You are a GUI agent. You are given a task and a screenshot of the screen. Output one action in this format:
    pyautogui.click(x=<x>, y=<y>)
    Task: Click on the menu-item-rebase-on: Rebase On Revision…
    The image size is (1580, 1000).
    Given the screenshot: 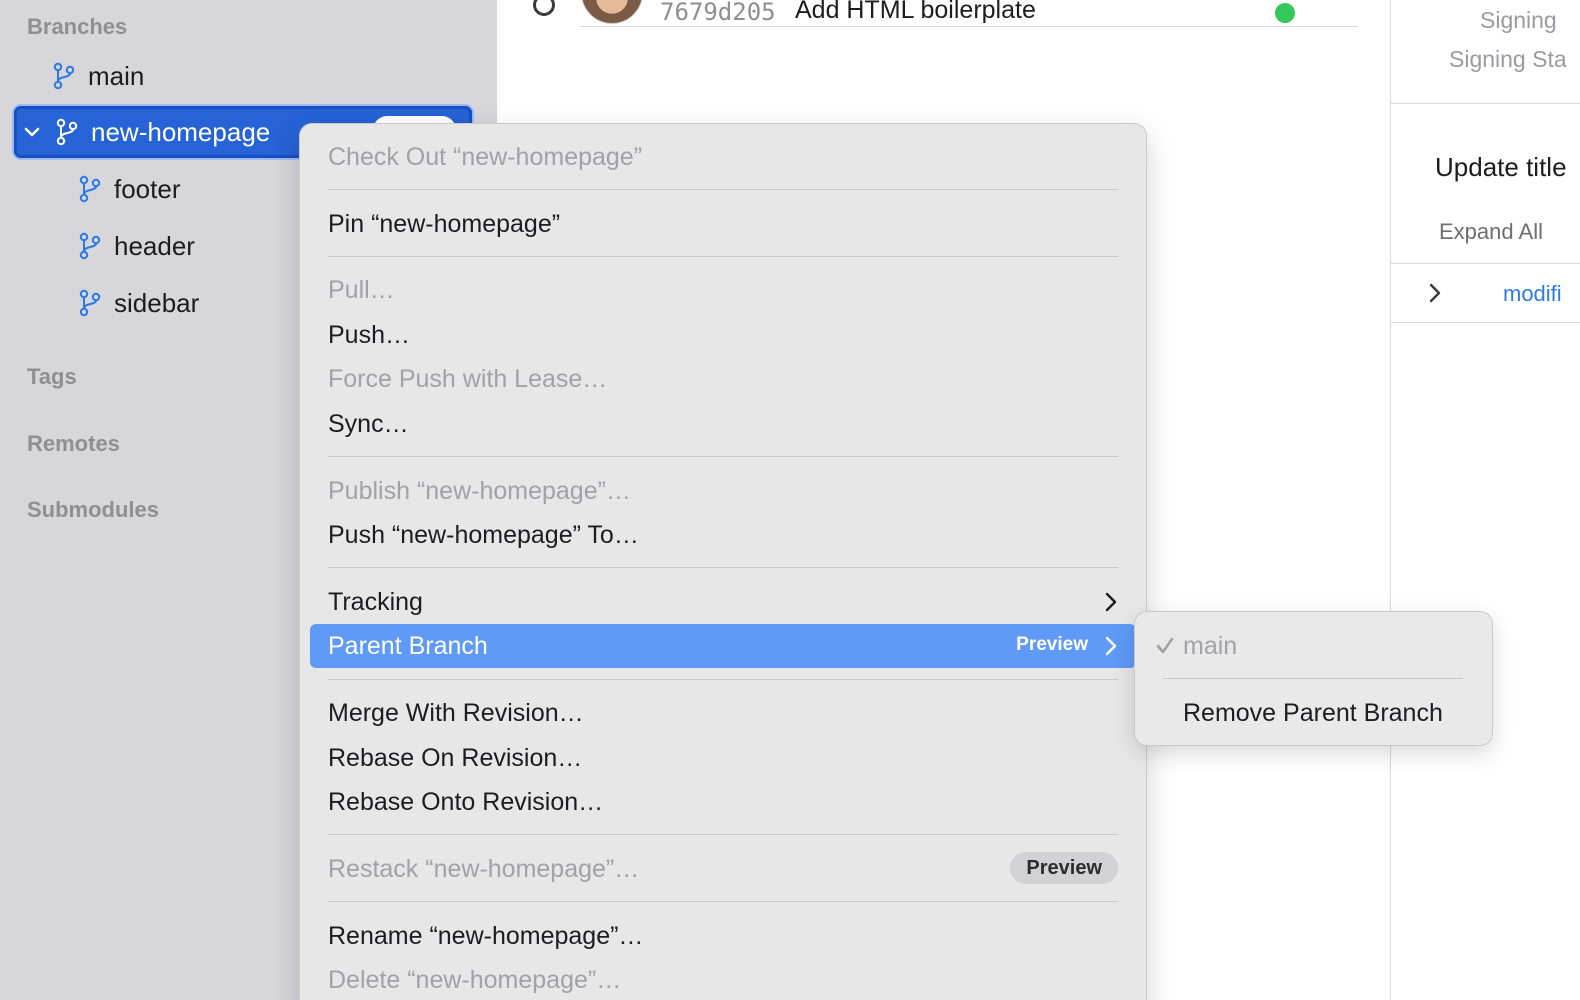 What is the action you would take?
    pyautogui.click(x=723, y=758)
    